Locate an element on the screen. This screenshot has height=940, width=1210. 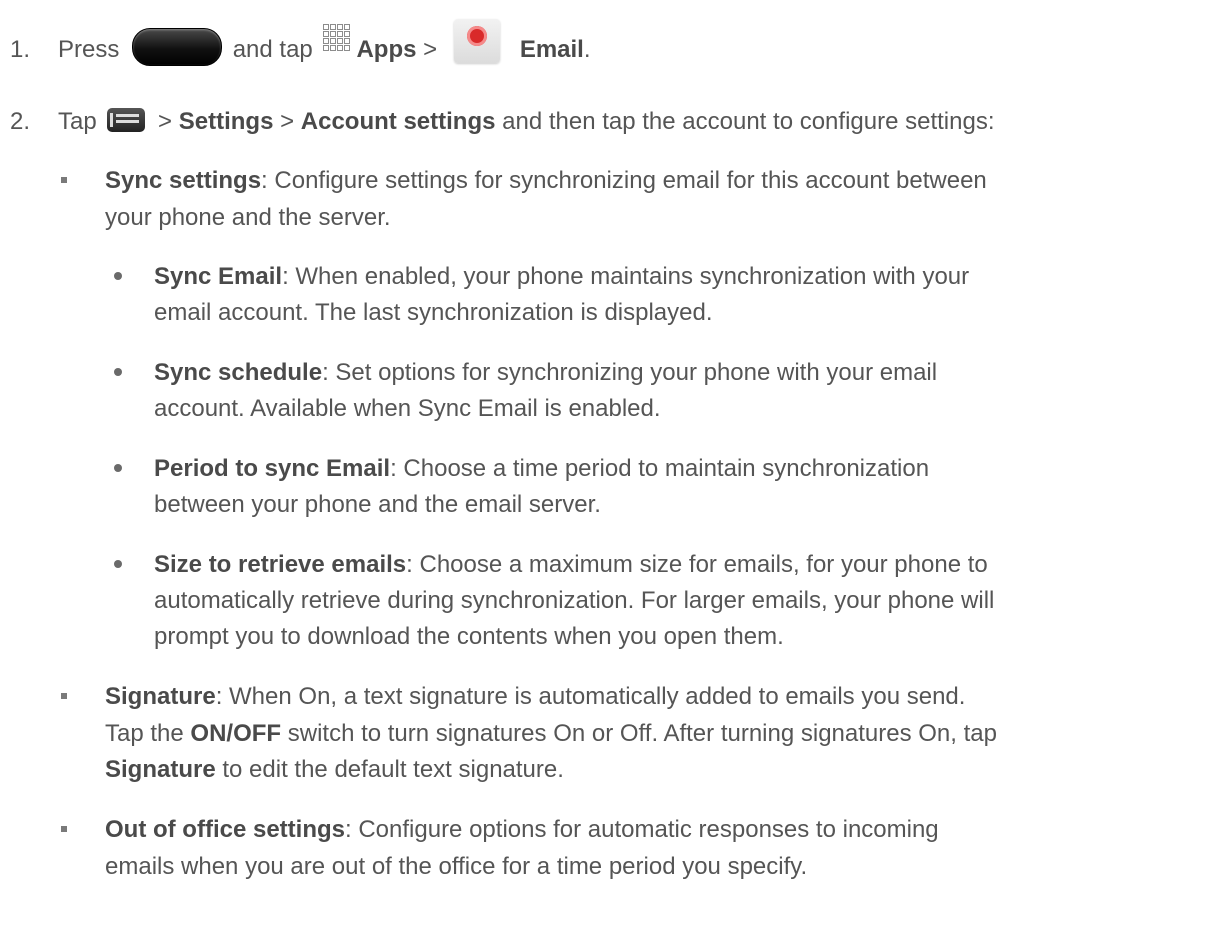
email-label: Email is located at coordinates (551, 49).